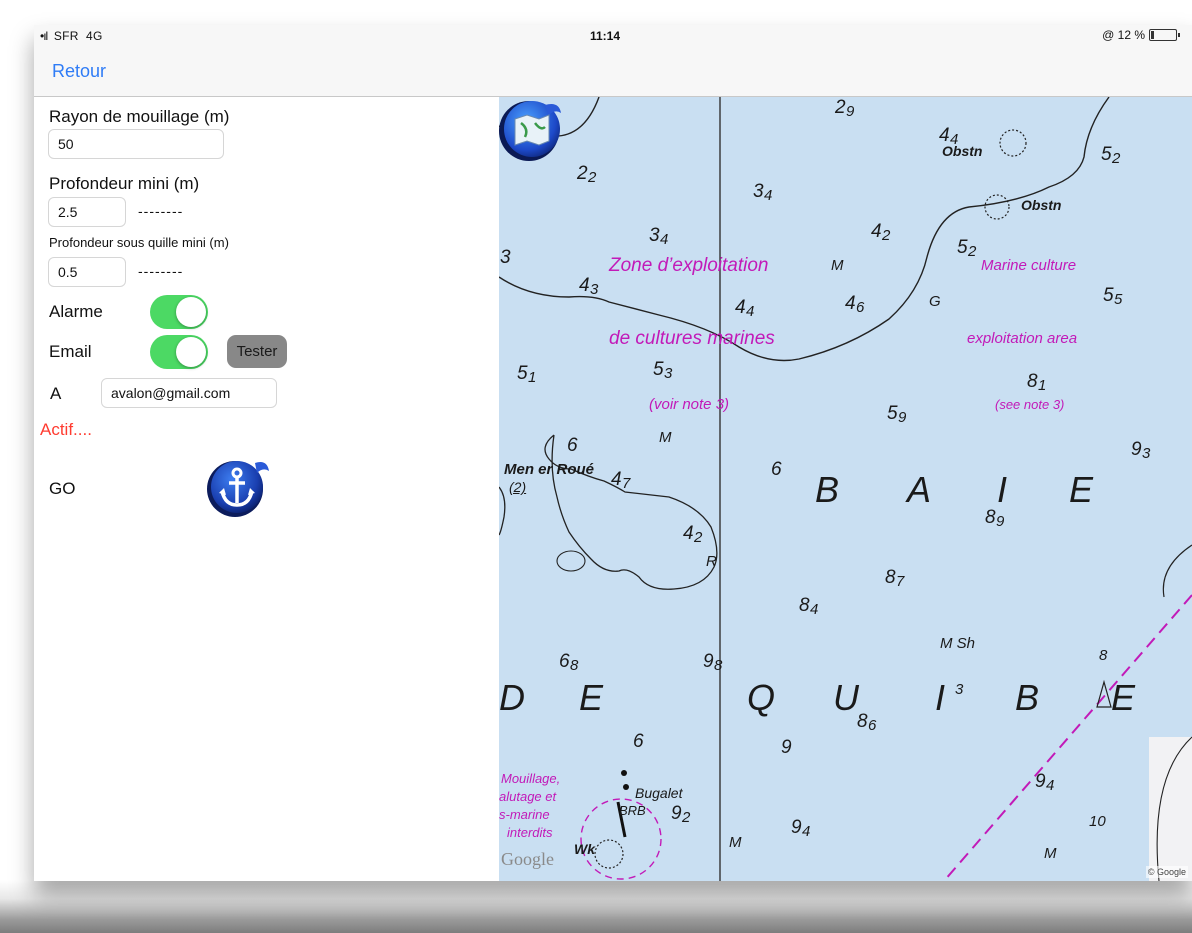 This screenshot has height=933, width=1192. What do you see at coordinates (189, 393) in the screenshot?
I see `email-address-input: avalon@gmail.com` at bounding box center [189, 393].